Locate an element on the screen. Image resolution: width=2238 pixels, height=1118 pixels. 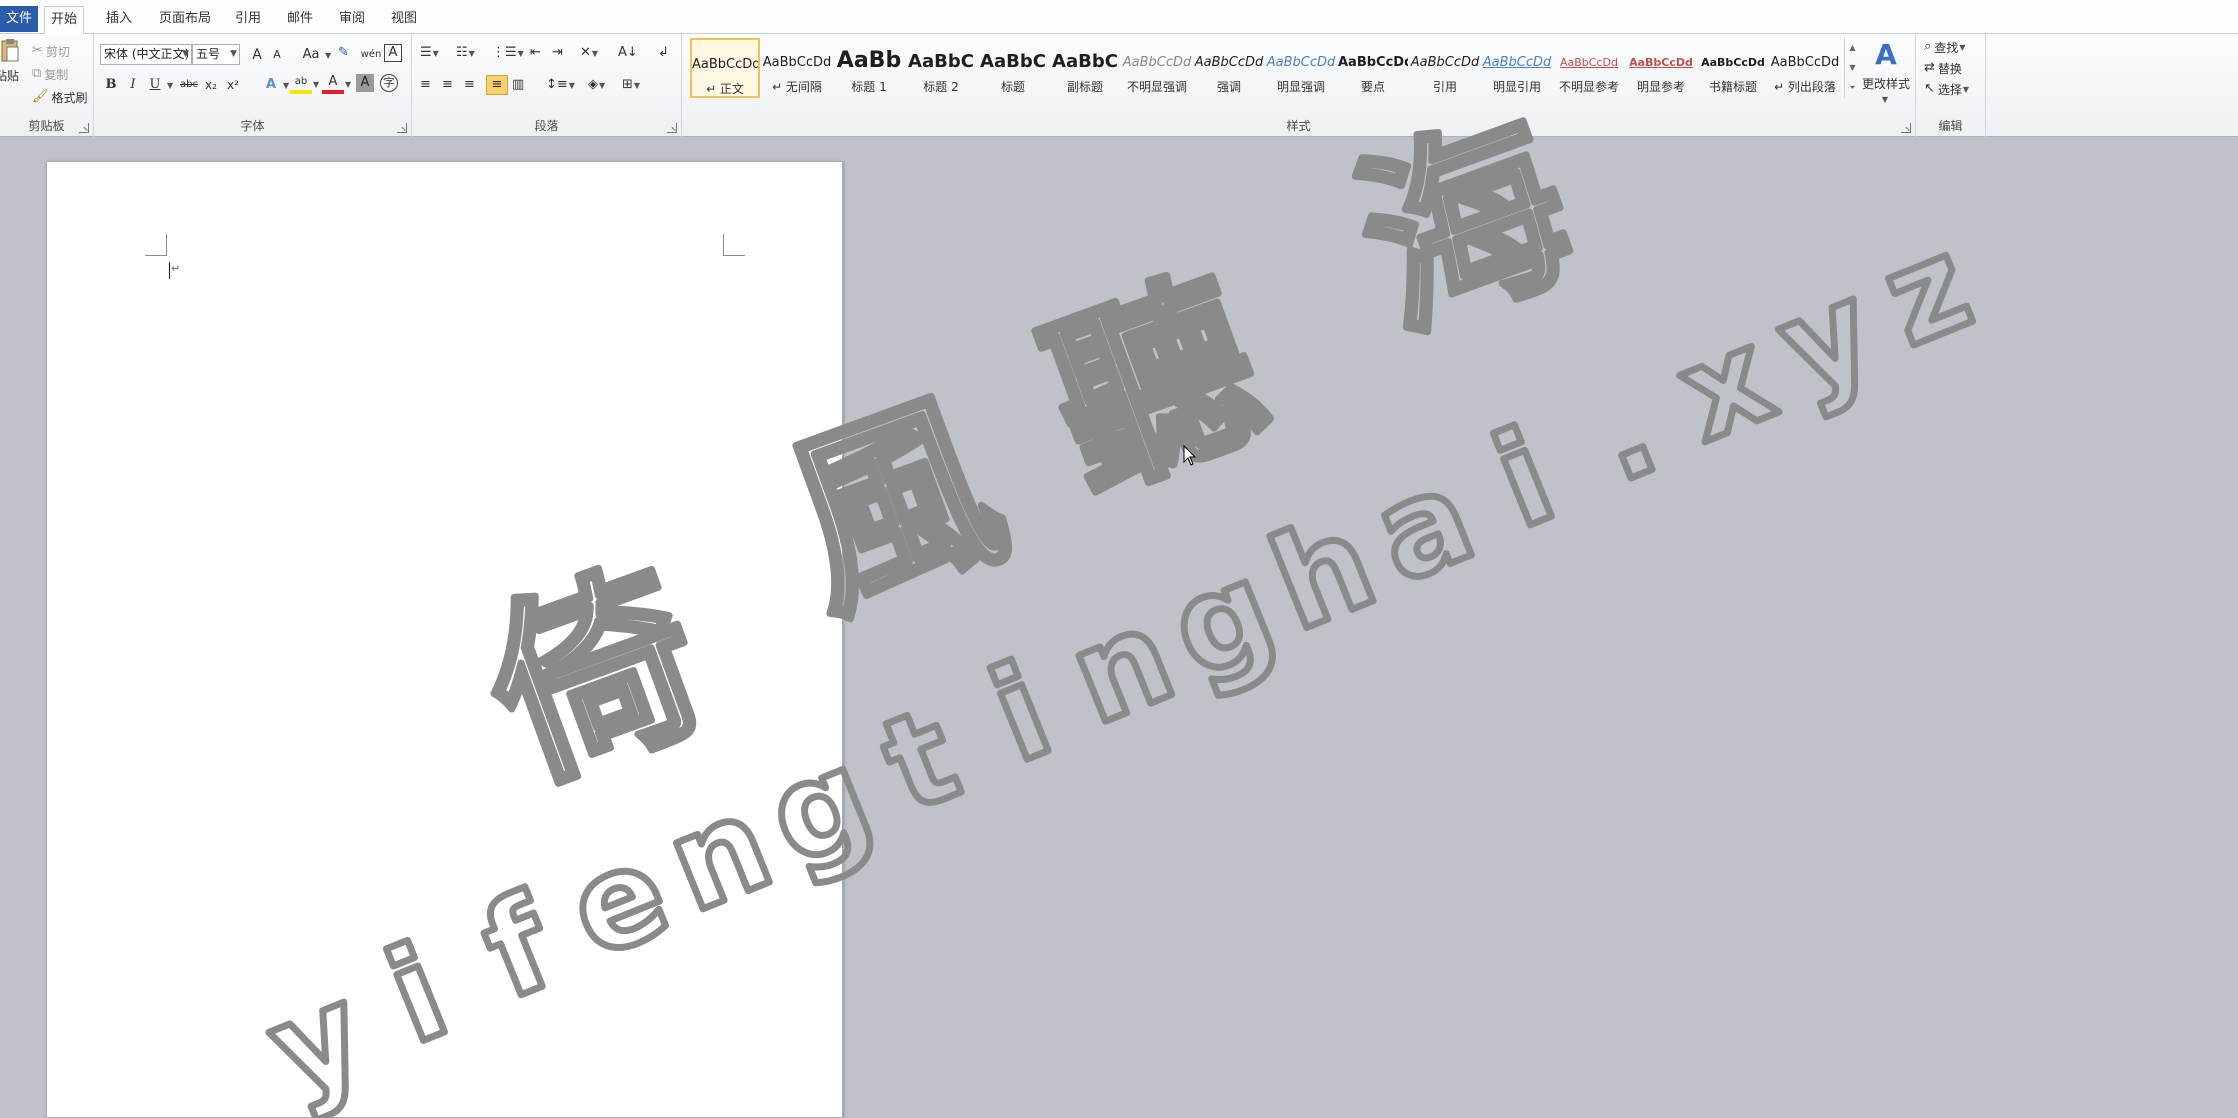
style-book-title: AaBbCcDd 书籍标题 is located at coordinates (1733, 68).